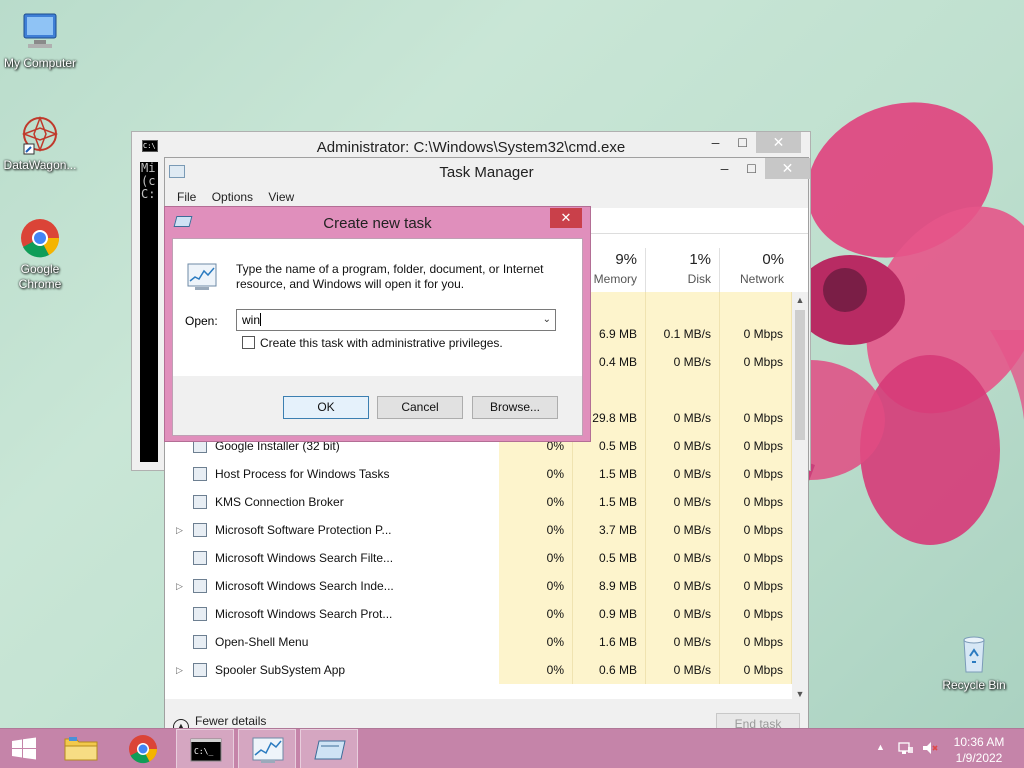 The image size is (1024, 768). I want to click on open-combobox: win ⌄, so click(396, 320).